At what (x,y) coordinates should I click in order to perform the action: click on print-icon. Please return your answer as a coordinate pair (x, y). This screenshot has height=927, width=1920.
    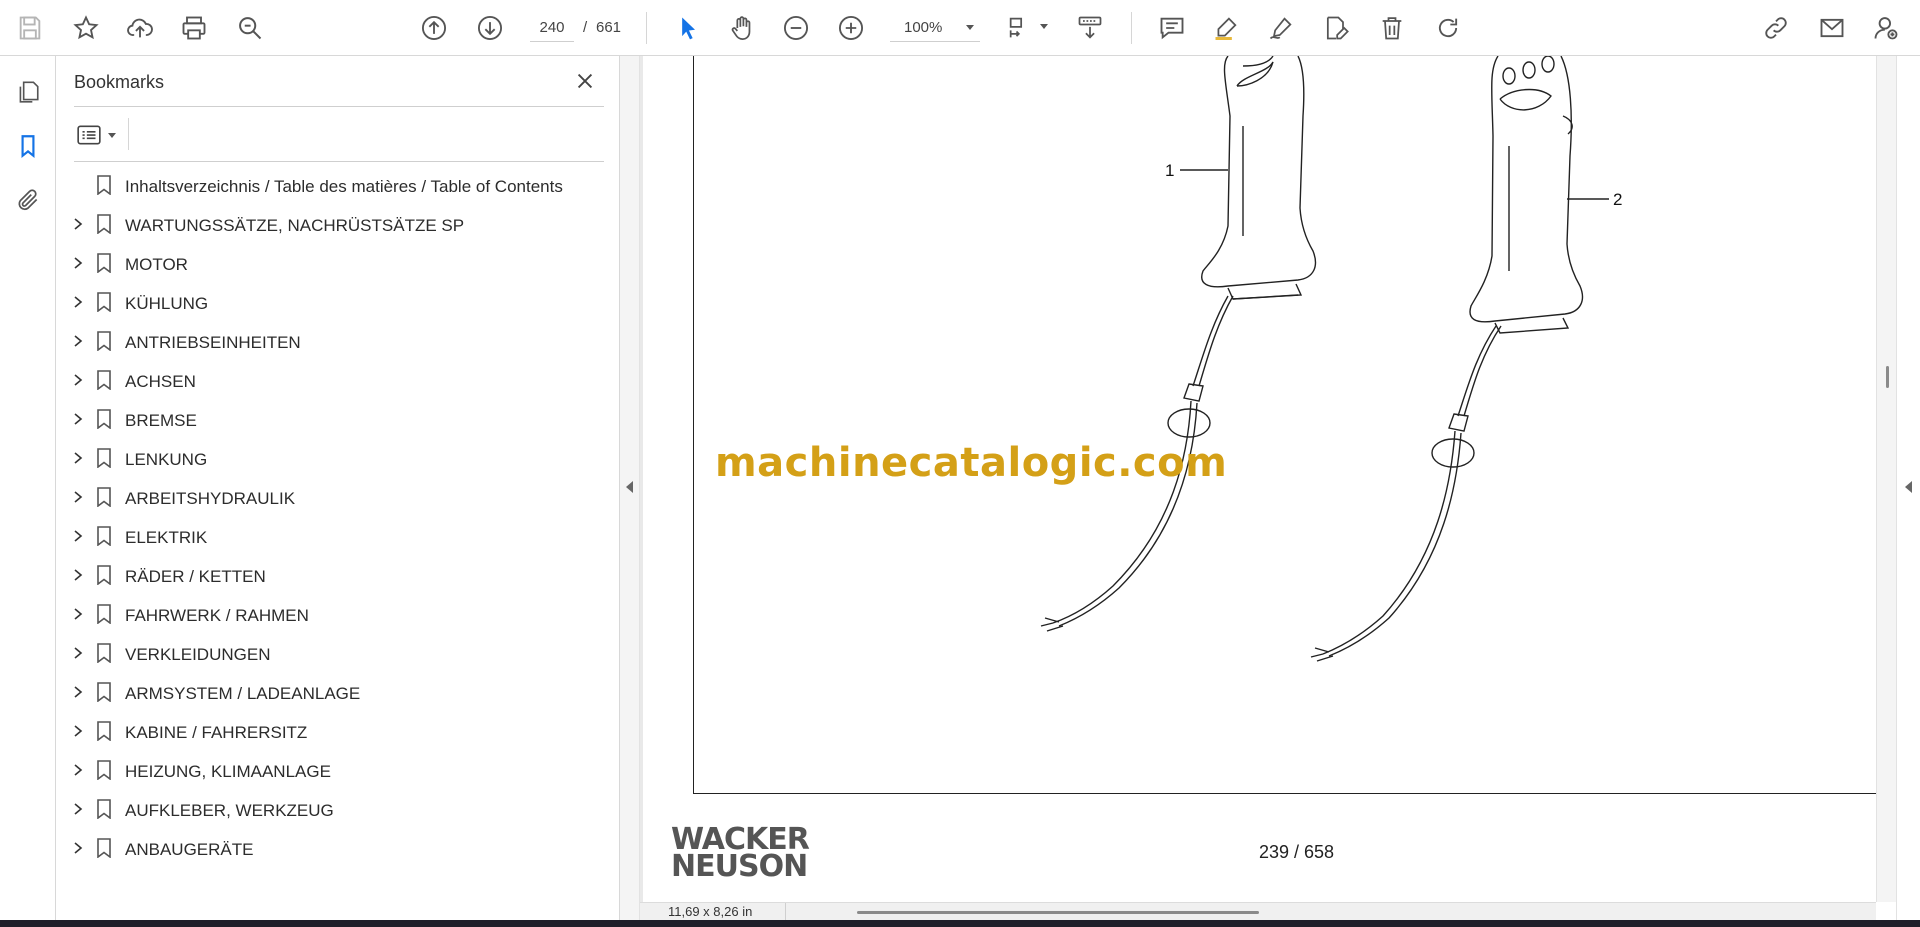
    Looking at the image, I should click on (194, 28).